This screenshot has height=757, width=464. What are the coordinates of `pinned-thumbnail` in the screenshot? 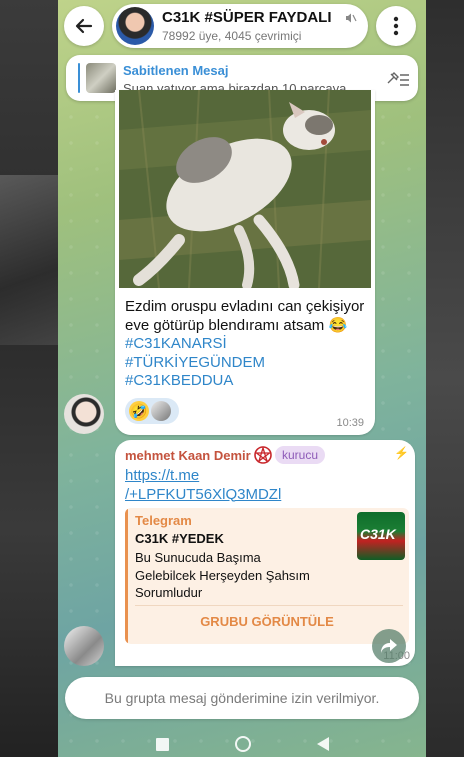 It's located at (101, 78).